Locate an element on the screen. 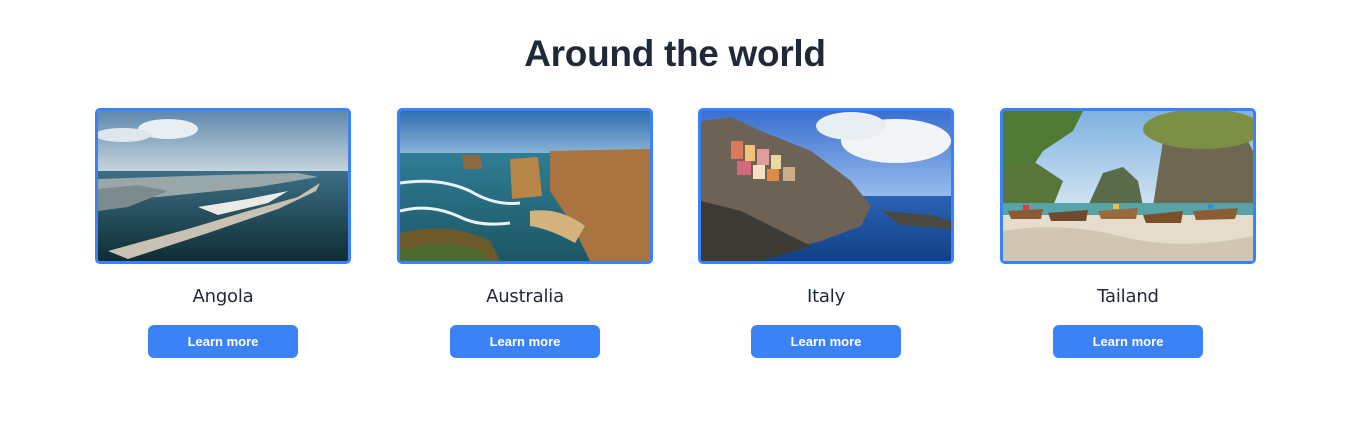 The height and width of the screenshot is (429, 1350). destination-card-australia: Australia Learn more is located at coordinates (525, 234).